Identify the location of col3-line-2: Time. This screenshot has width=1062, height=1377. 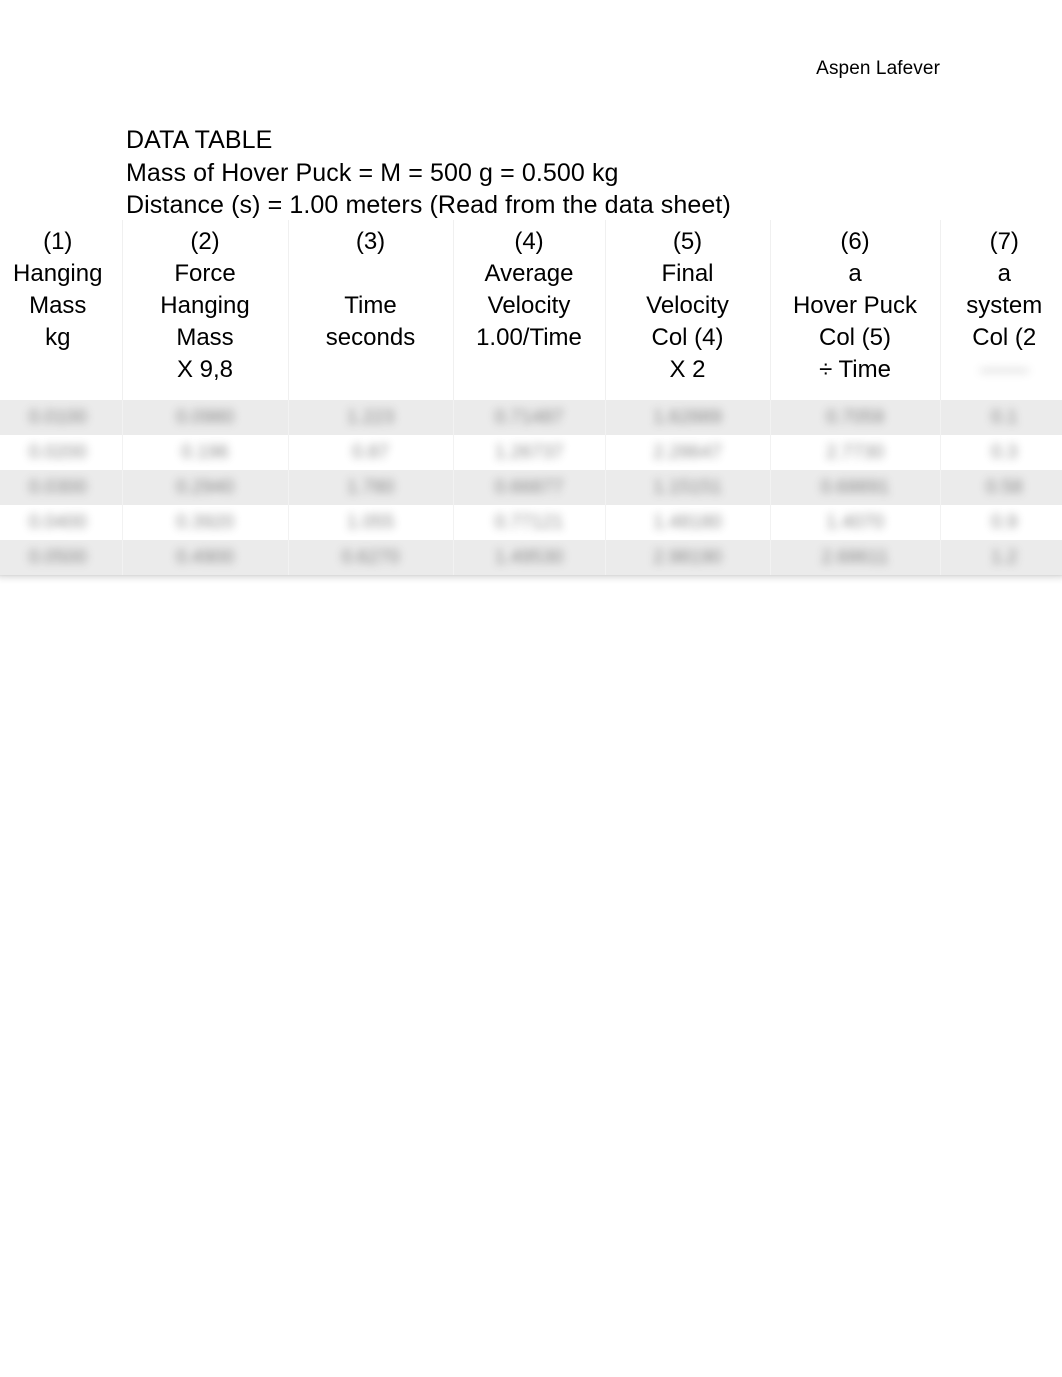
(370, 305).